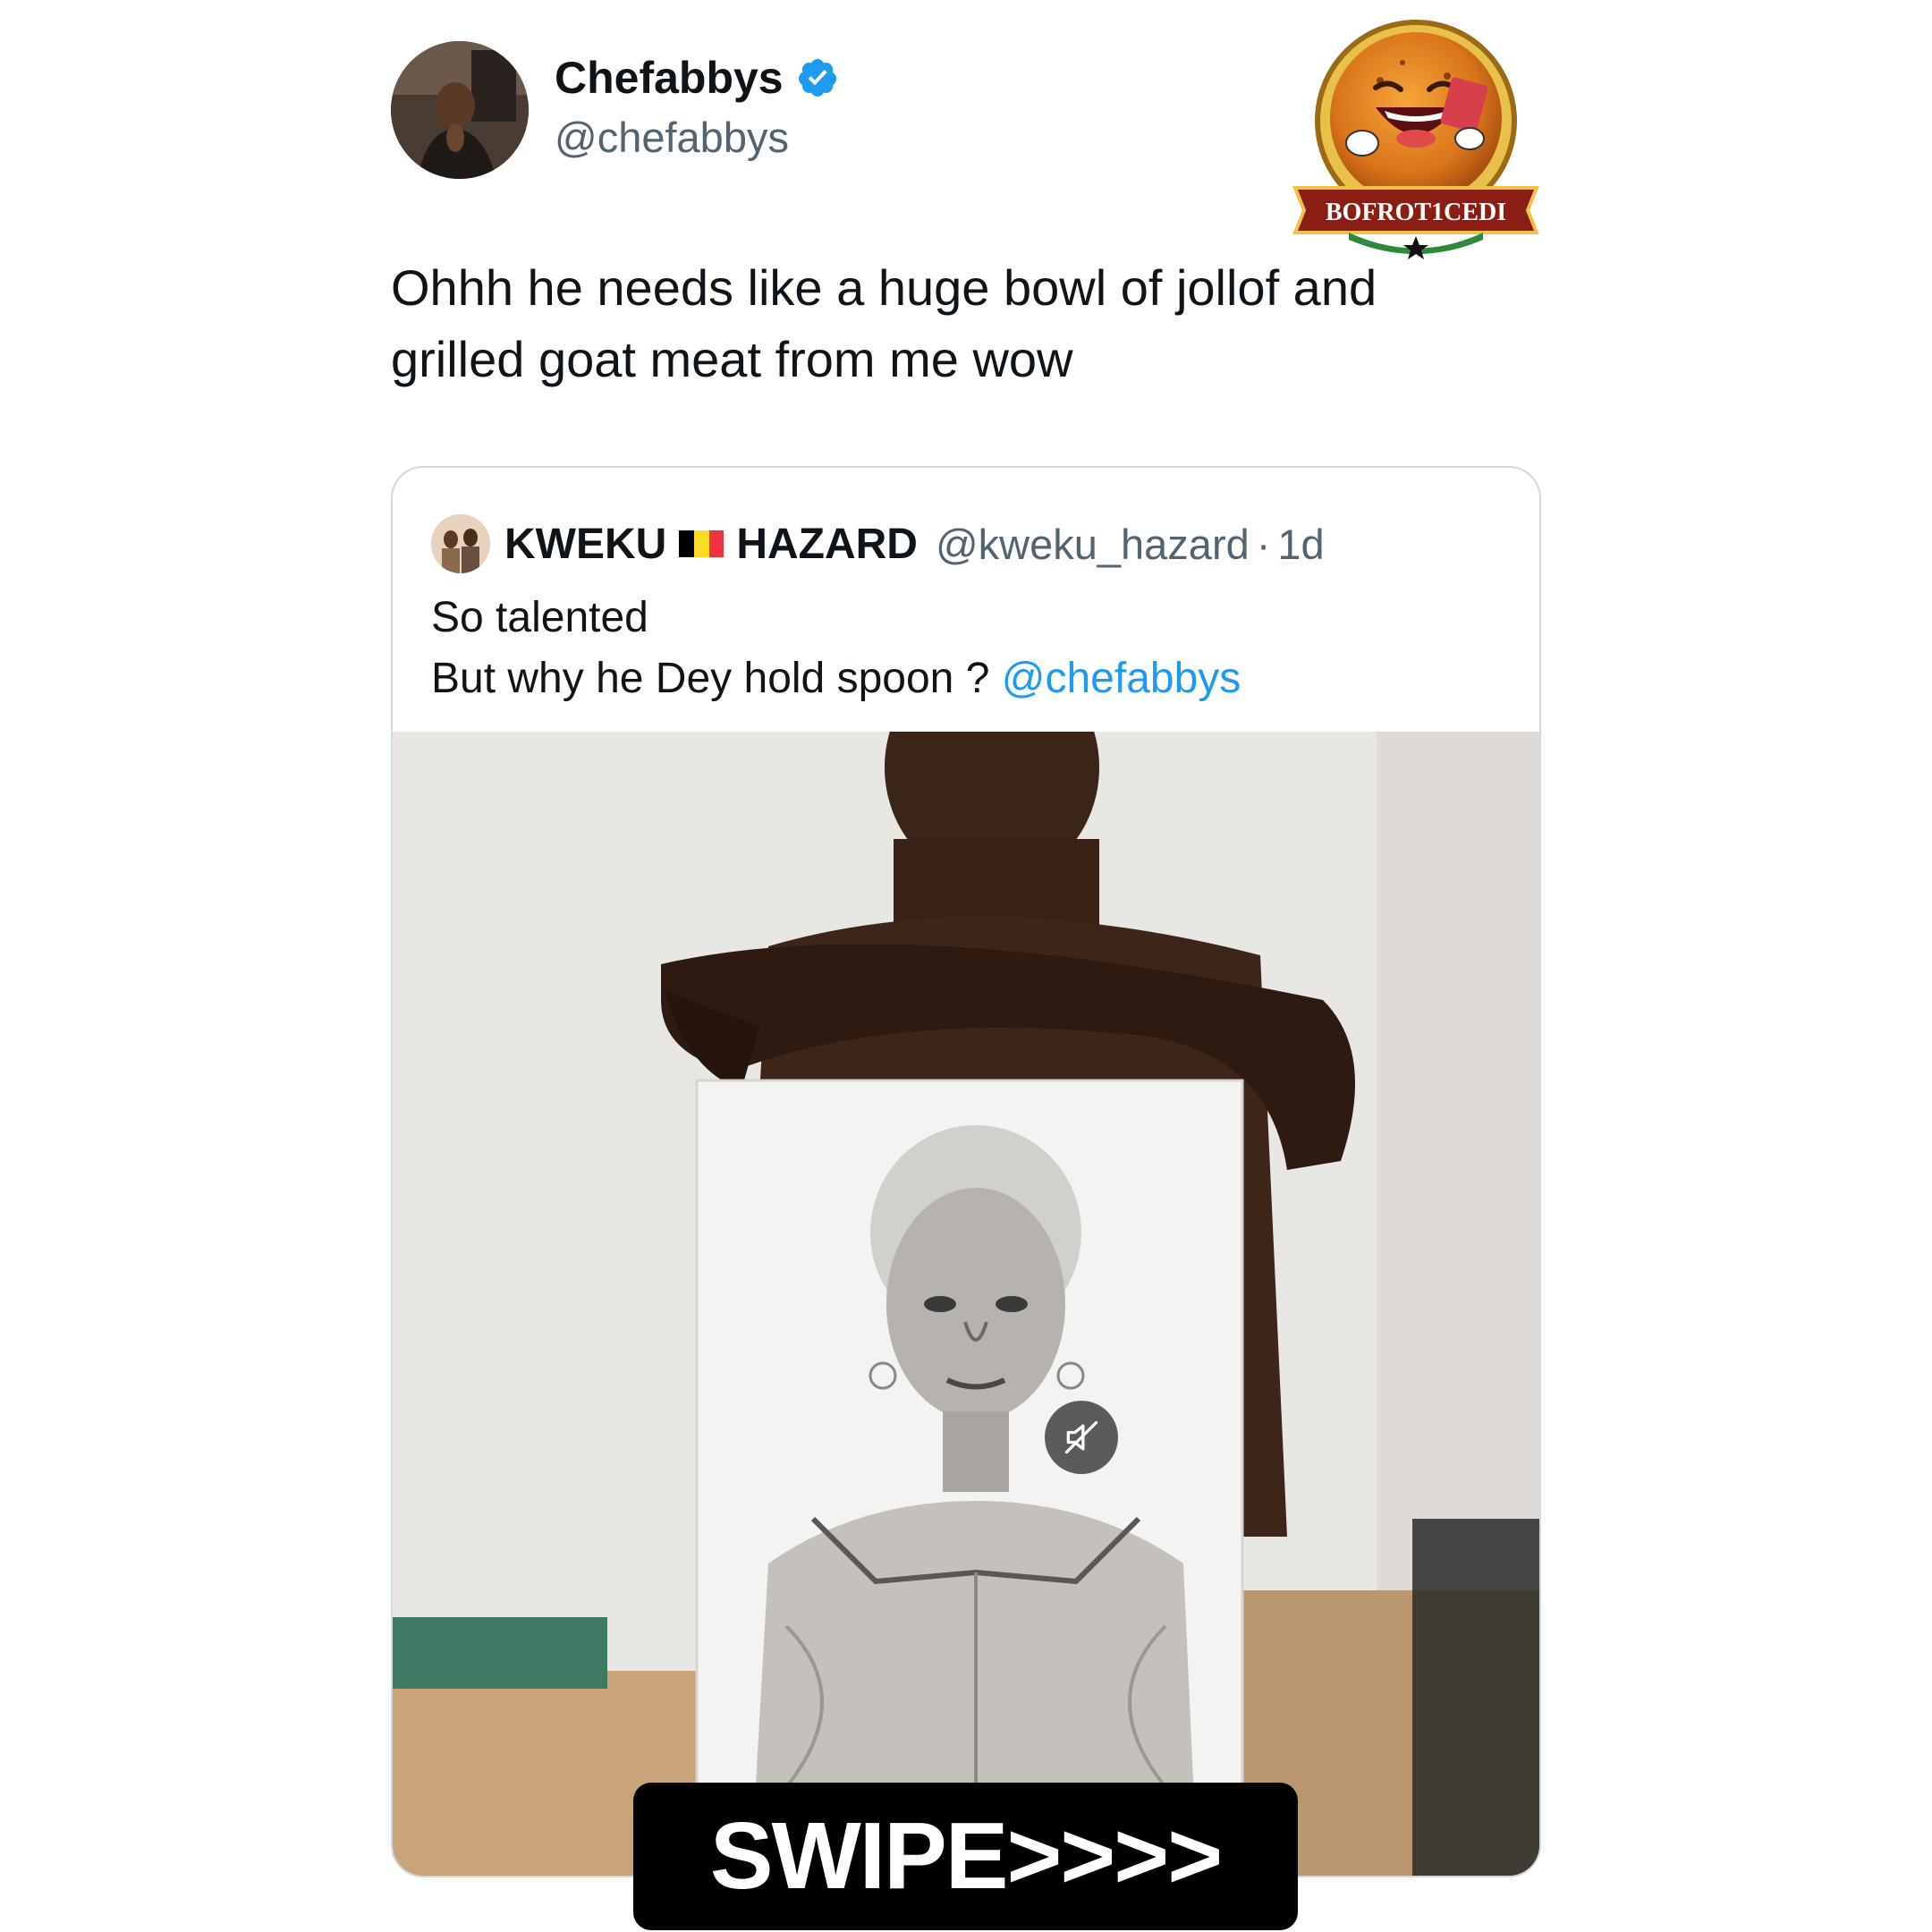  Describe the element at coordinates (672, 137) in the screenshot. I see `author-handle: @chefabbys` at that location.